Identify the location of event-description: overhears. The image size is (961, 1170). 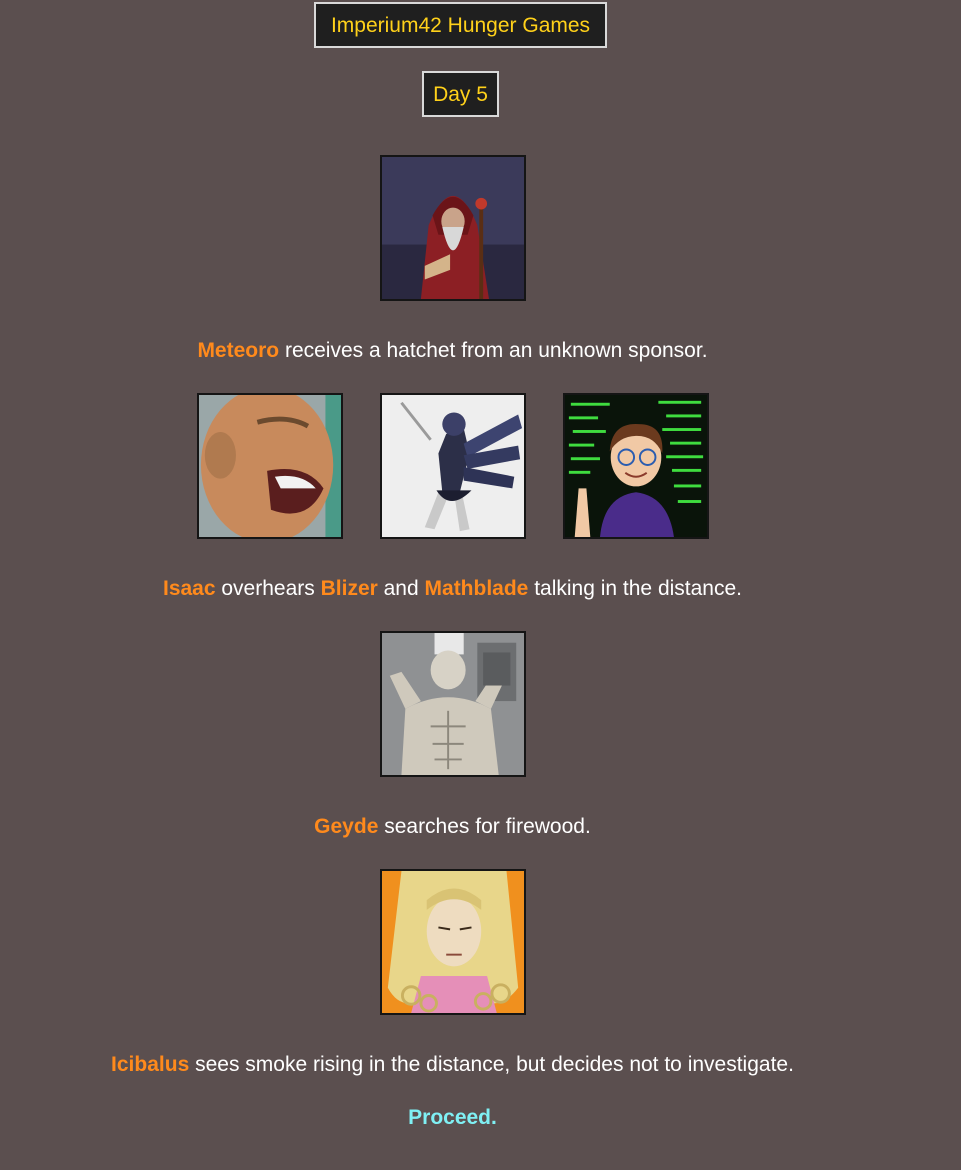
(268, 588).